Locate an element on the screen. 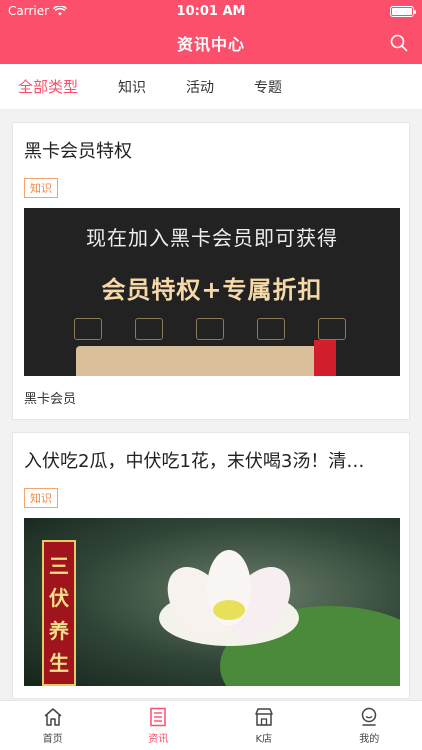 This screenshot has height=750, width=422. navbar: 资讯中心 is located at coordinates (211, 43).